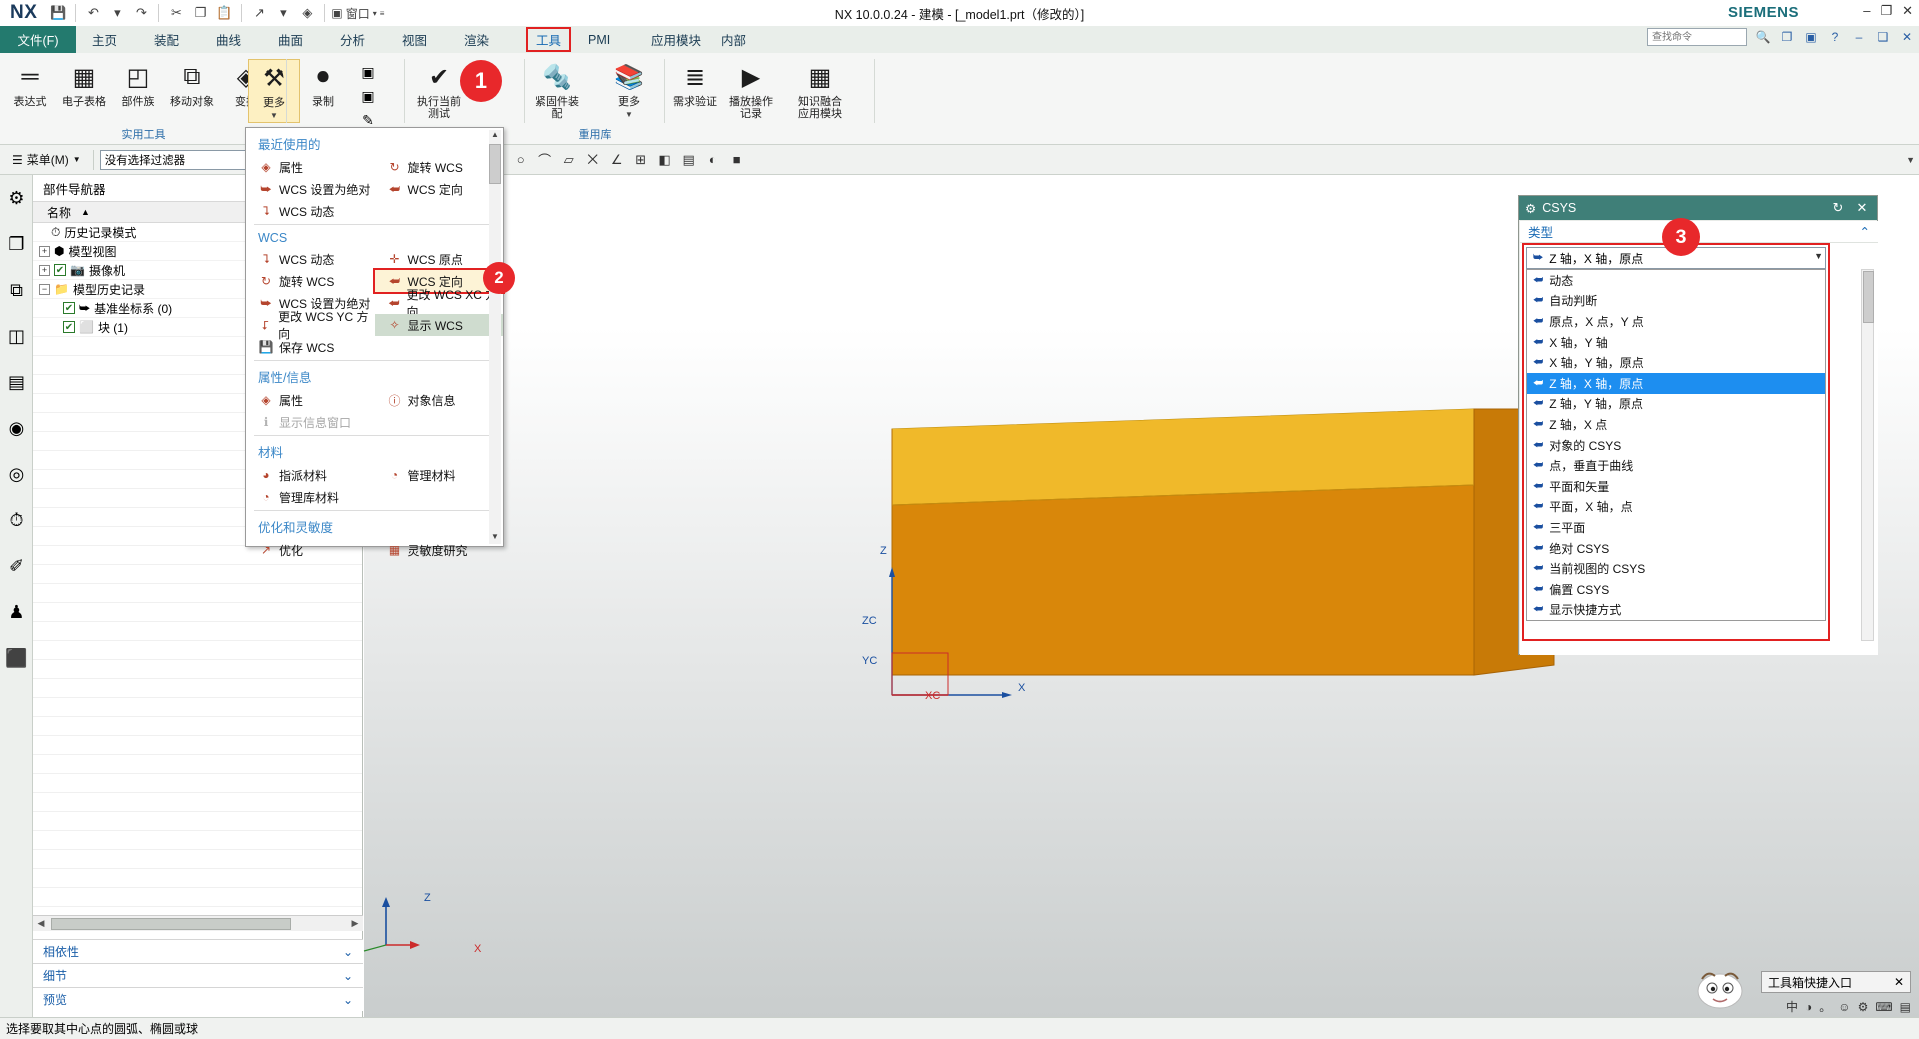 Image resolution: width=1919 pixels, height=1039 pixels. Describe the element at coordinates (1866, 11) in the screenshot. I see `minimize-button: ‒` at that location.